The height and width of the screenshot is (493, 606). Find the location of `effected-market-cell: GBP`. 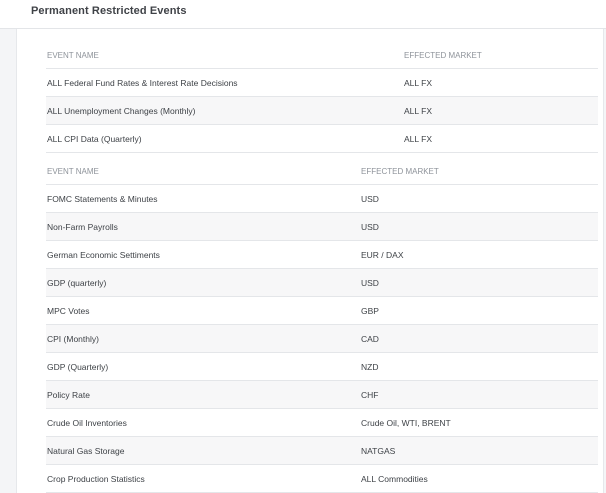

effected-market-cell: GBP is located at coordinates (479, 310).